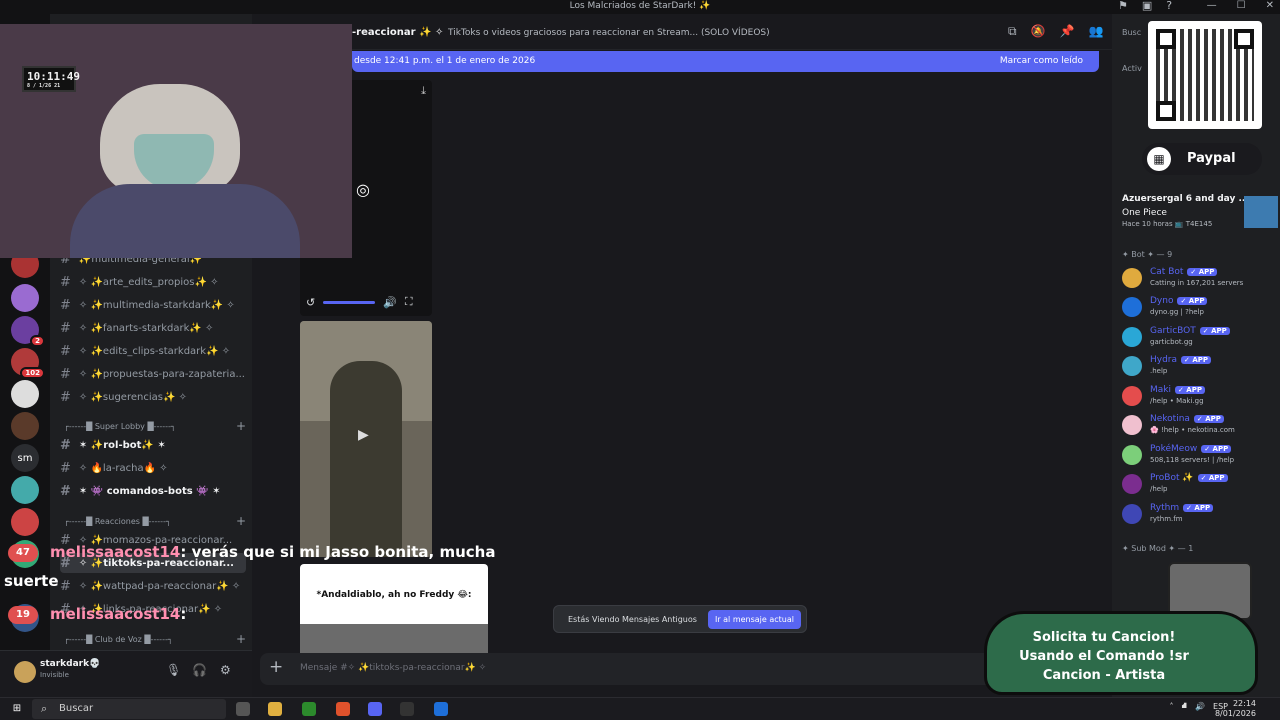 The width and height of the screenshot is (1280, 720). Describe the element at coordinates (25, 458) in the screenshot. I see `server-icon-sm: sm` at that location.